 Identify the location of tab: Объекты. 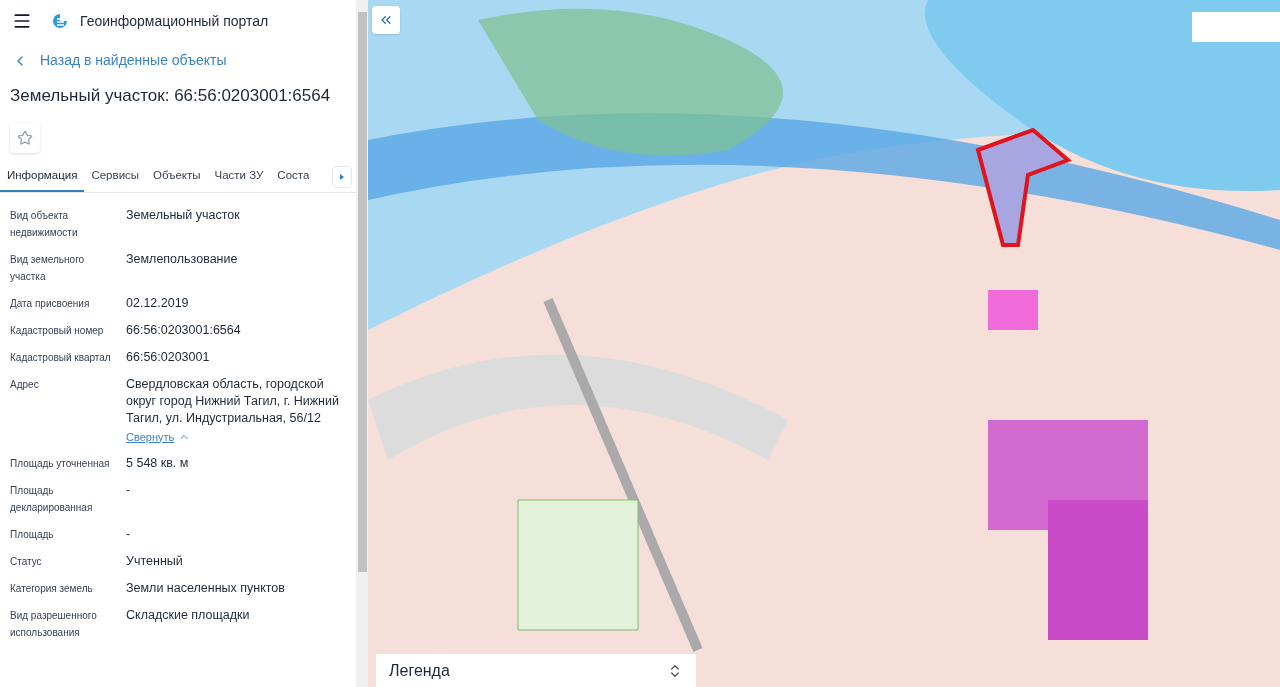
(177, 177).